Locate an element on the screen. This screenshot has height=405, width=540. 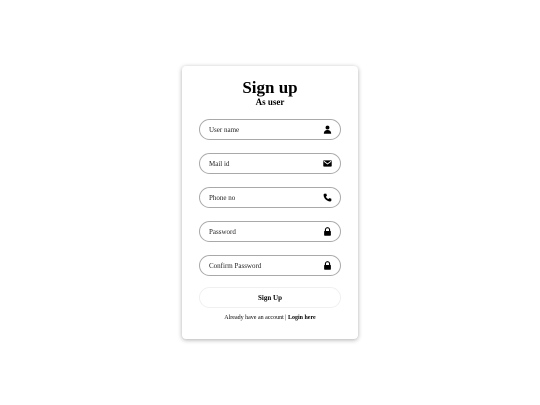
mail-input is located at coordinates (270, 163).